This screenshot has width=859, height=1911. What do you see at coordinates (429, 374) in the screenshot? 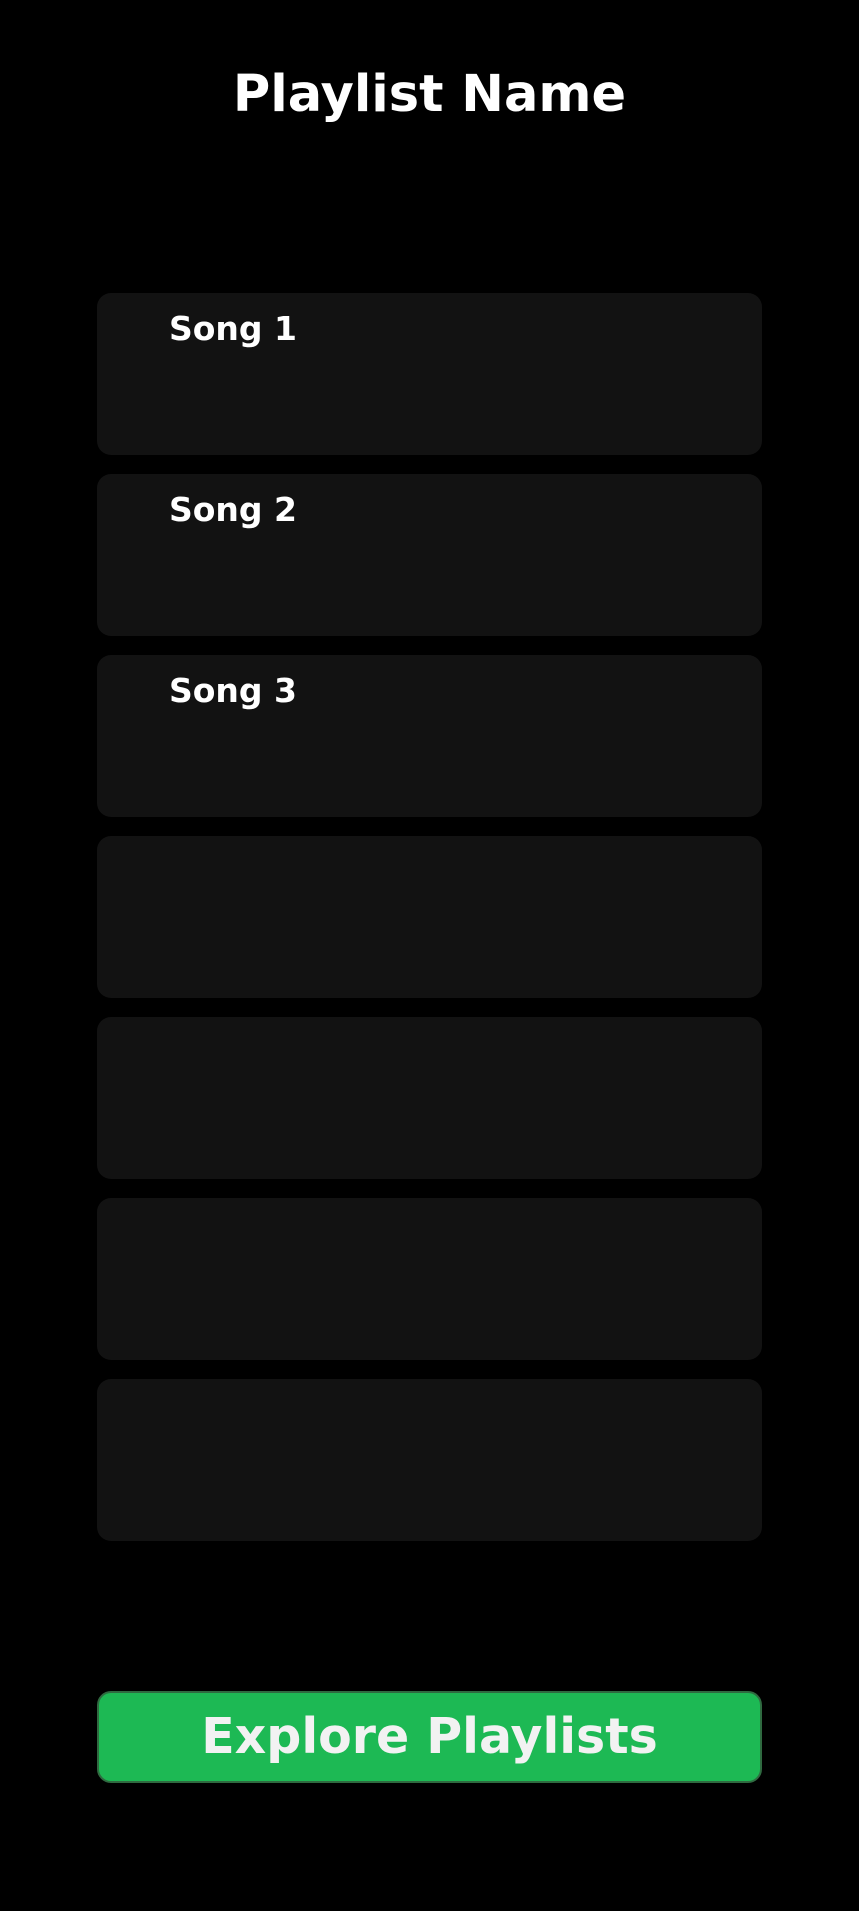
I see `song-card-1: Song 1` at bounding box center [429, 374].